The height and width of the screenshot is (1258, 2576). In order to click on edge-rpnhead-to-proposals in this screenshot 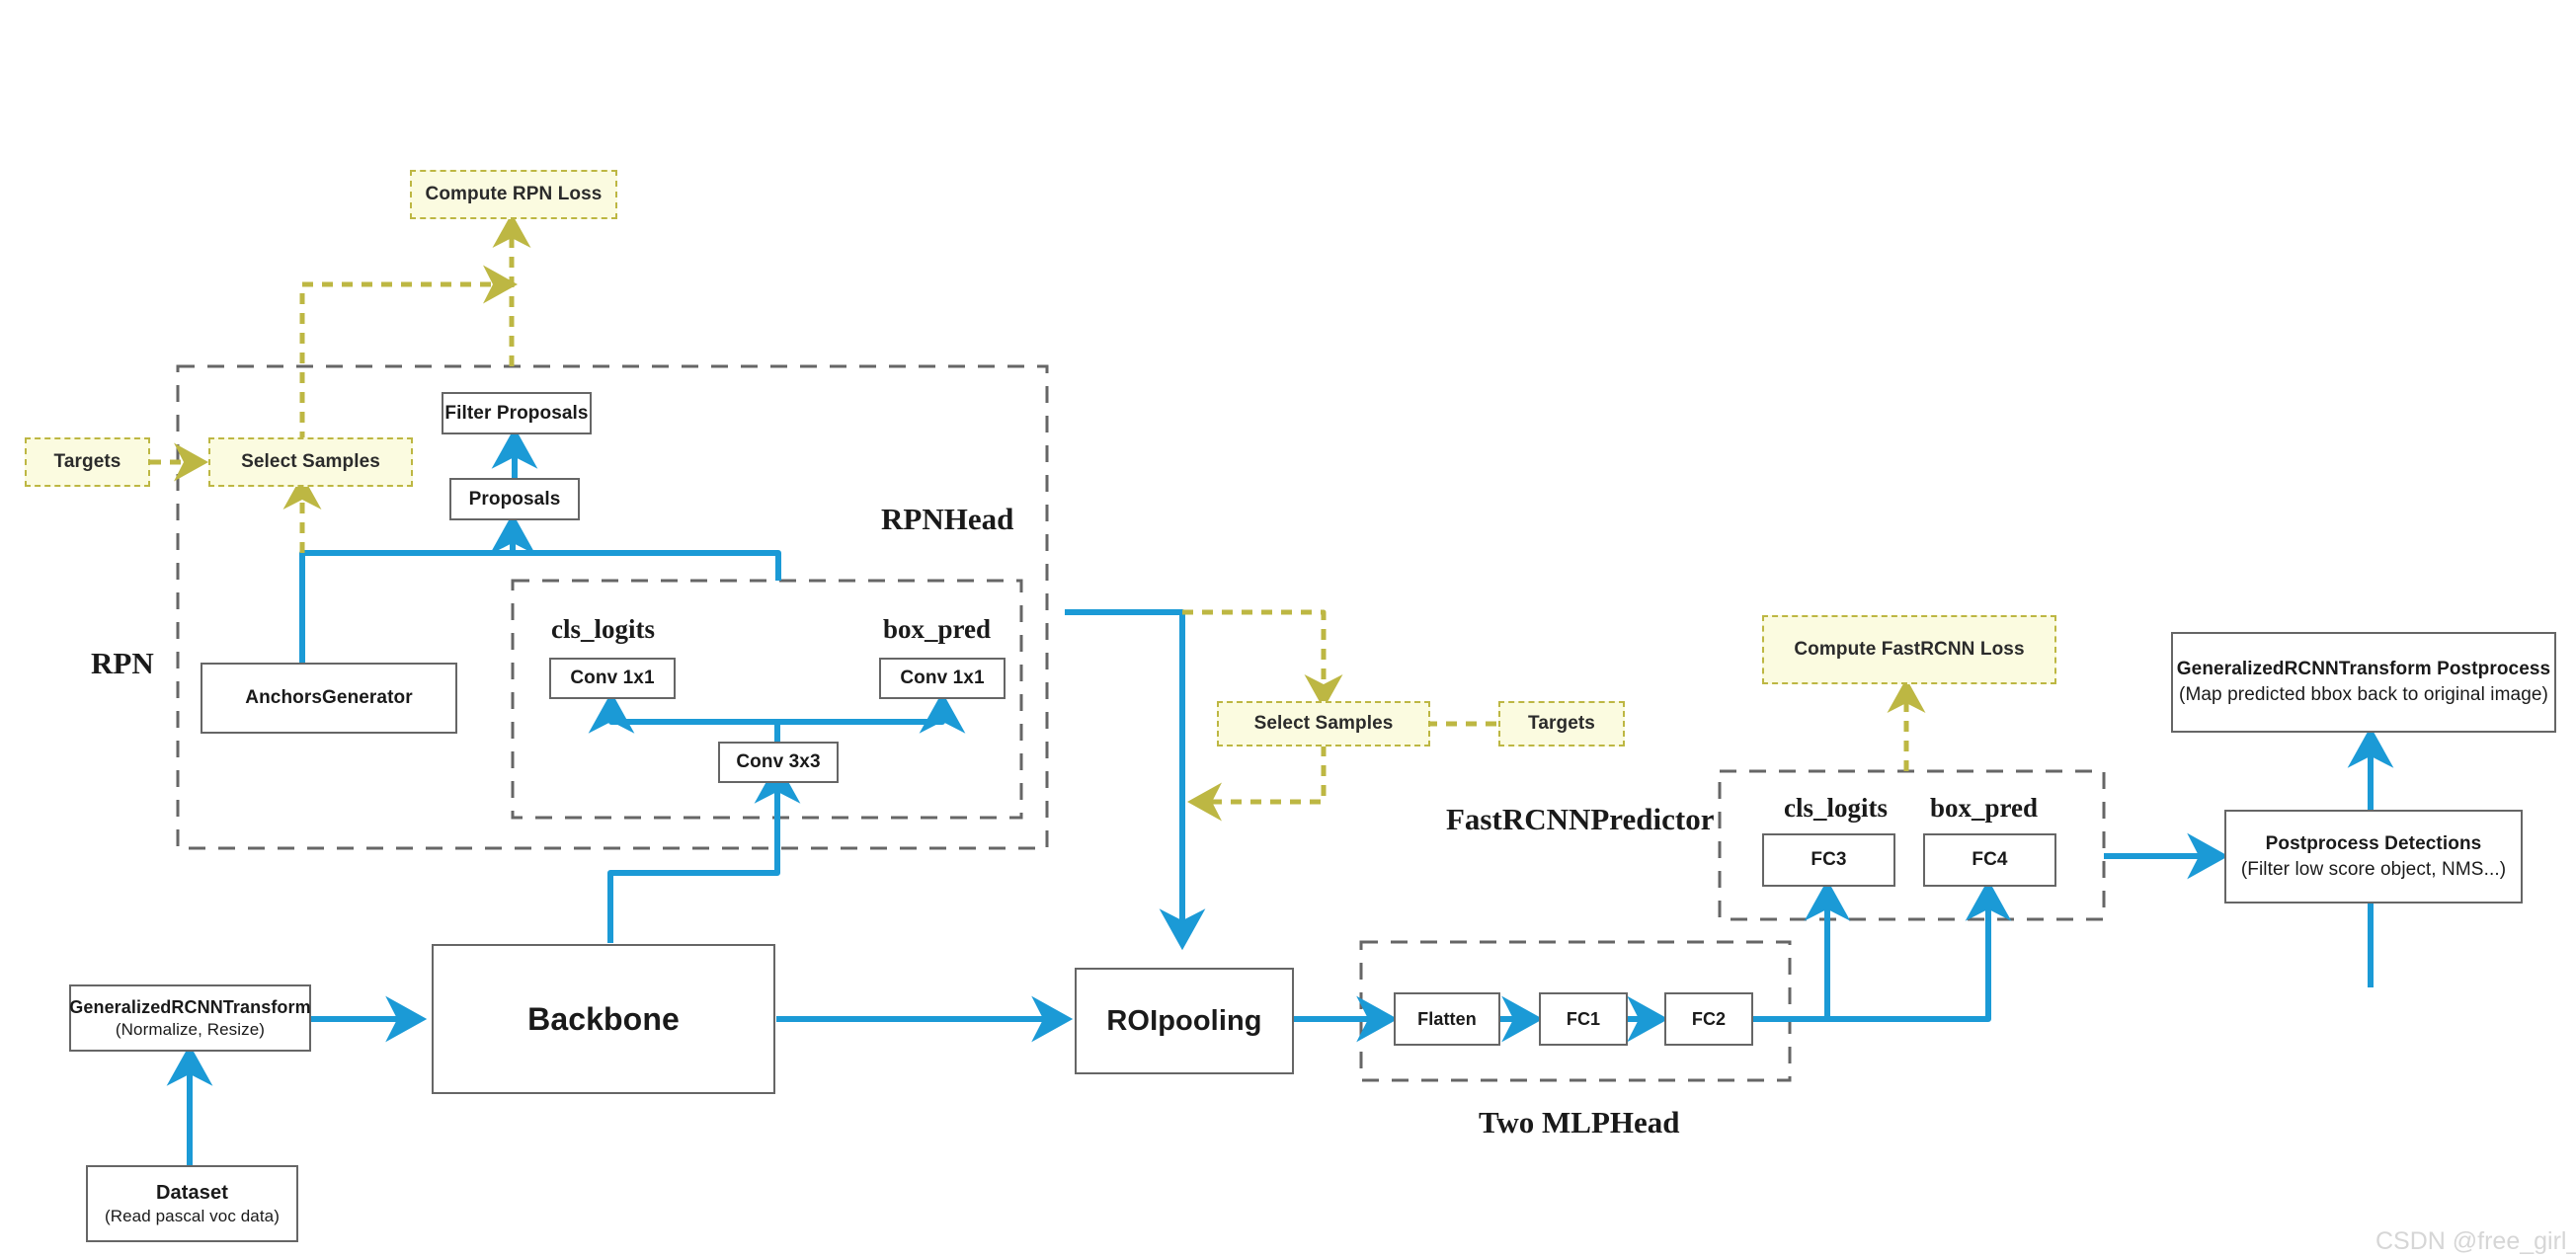, I will do `click(635, 547)`.